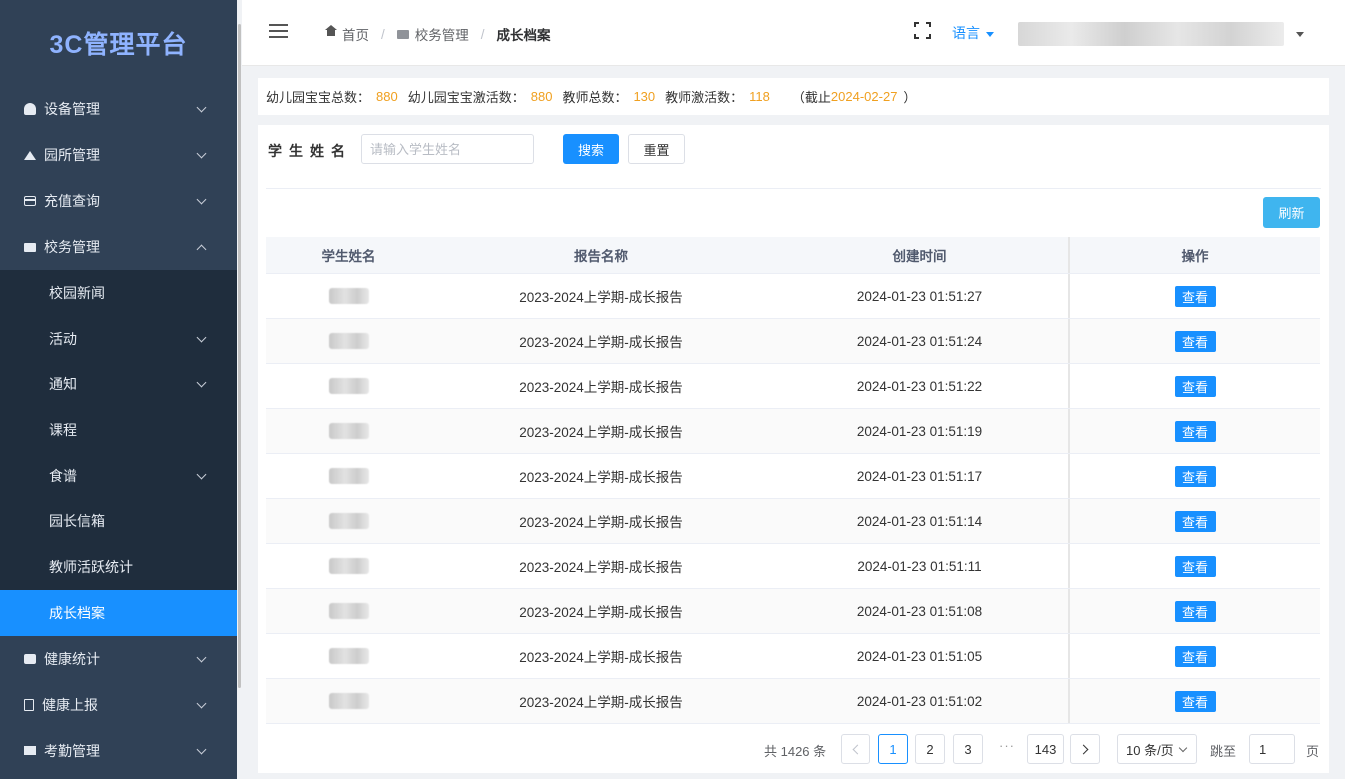  What do you see at coordinates (1272, 749) in the screenshot?
I see `jump-page-input` at bounding box center [1272, 749].